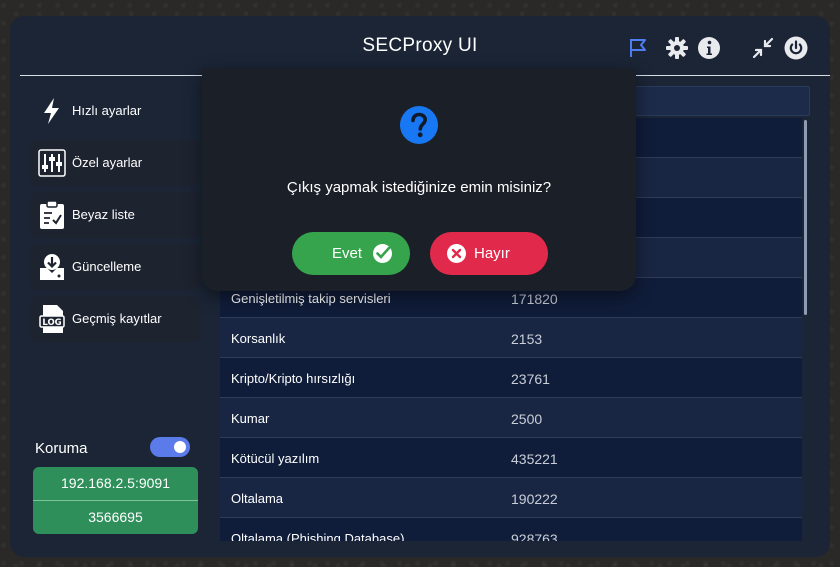 The height and width of the screenshot is (567, 840). I want to click on sidebar-item-whitelist: Beyaz liste, so click(115, 215).